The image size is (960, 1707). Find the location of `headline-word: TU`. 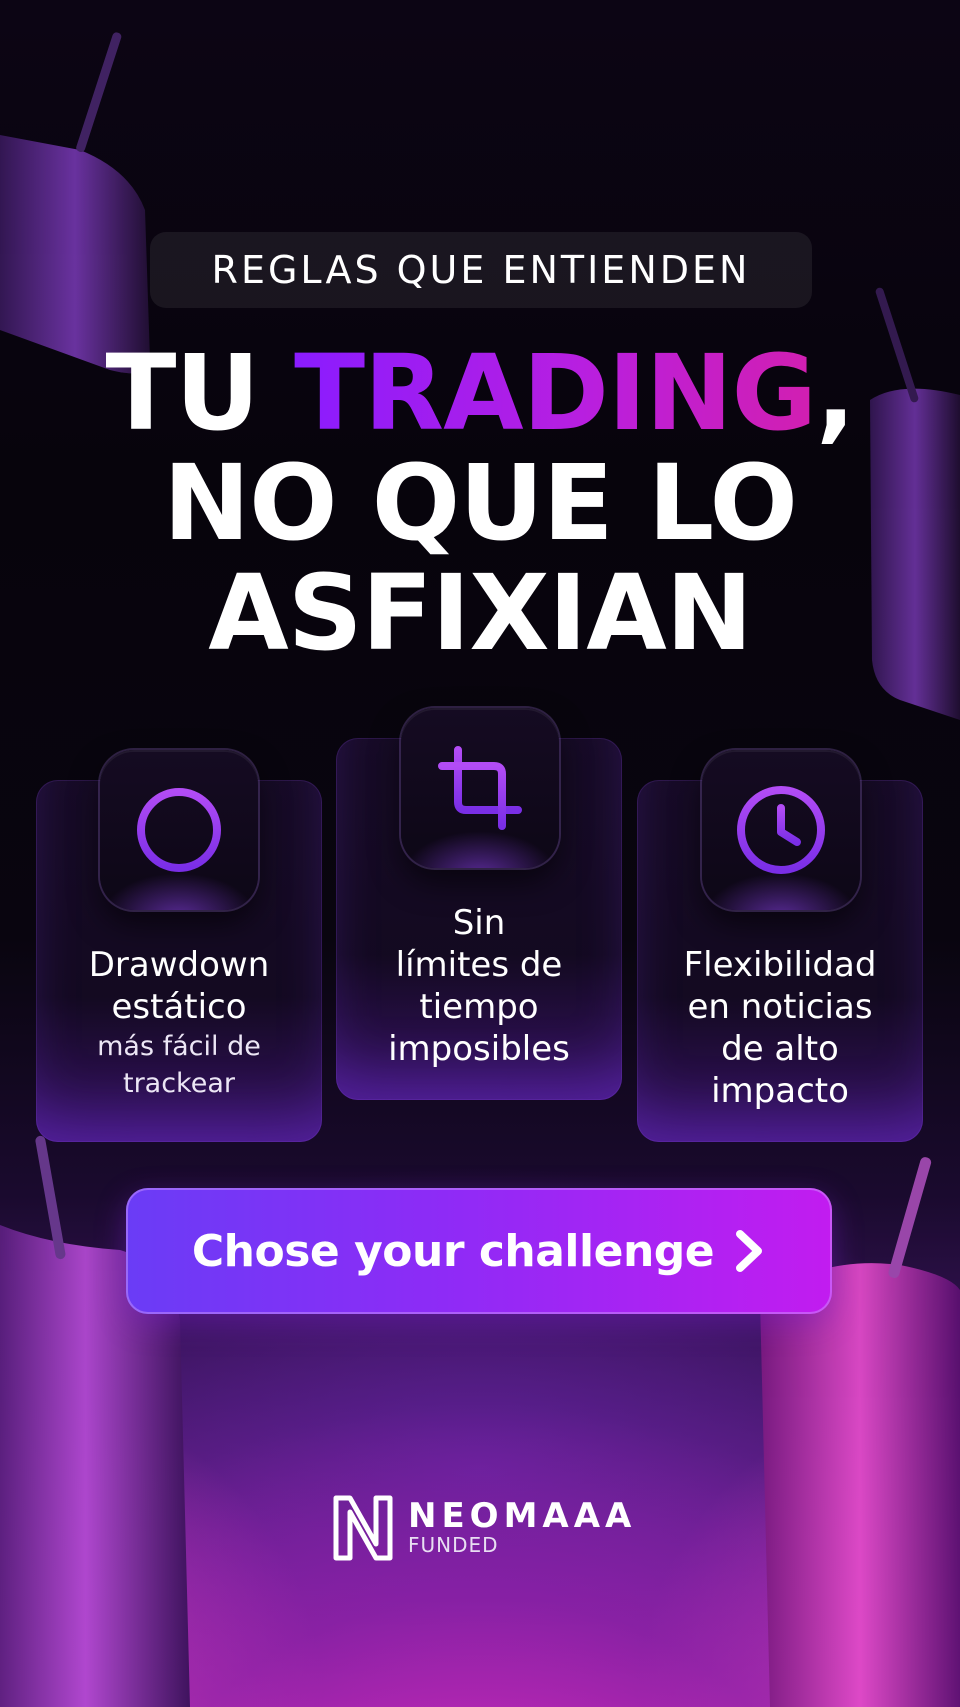

headline-word: TU is located at coordinates (200, 393).